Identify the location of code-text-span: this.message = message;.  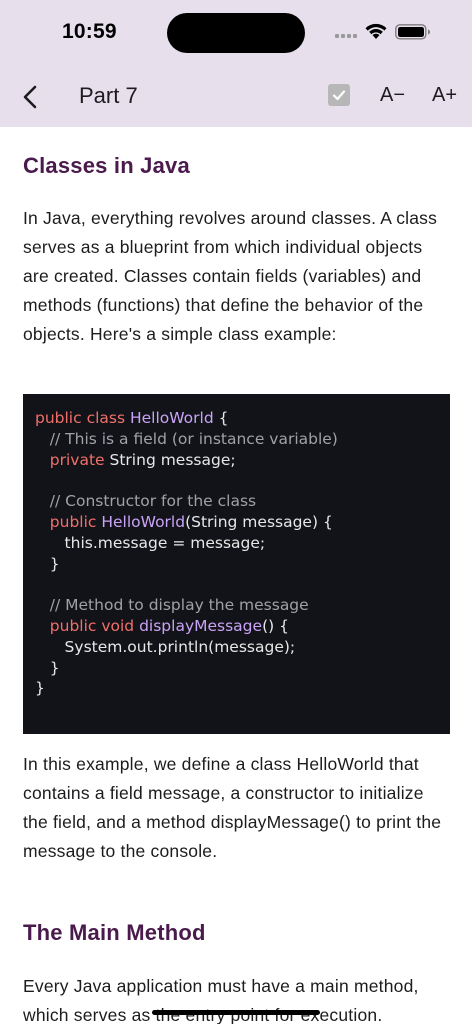
(150, 542).